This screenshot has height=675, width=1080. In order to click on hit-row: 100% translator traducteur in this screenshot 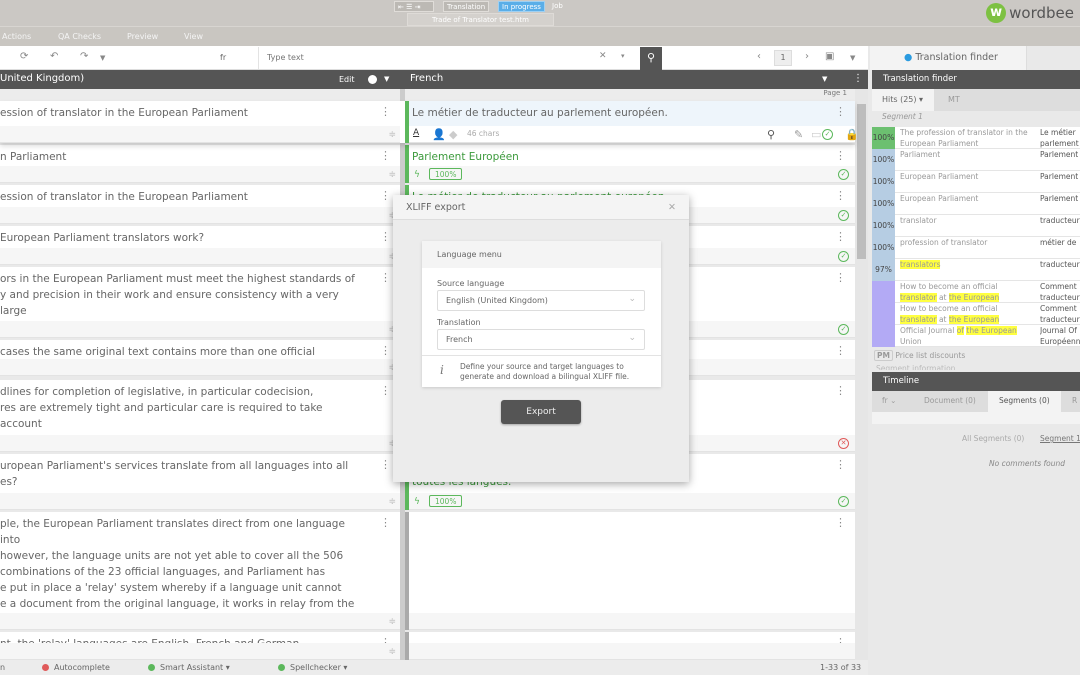, I will do `click(976, 226)`.